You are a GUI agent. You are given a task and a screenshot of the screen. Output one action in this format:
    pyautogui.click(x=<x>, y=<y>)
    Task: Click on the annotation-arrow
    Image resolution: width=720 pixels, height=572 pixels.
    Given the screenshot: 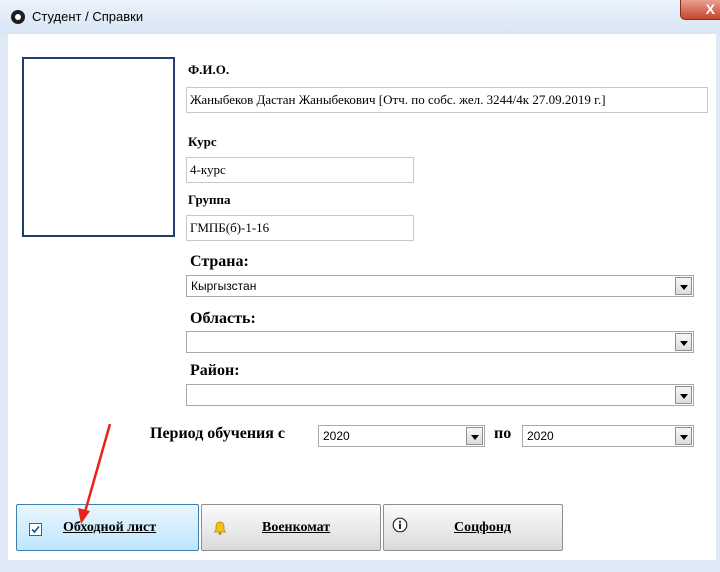 What is the action you would take?
    pyautogui.click(x=95, y=473)
    